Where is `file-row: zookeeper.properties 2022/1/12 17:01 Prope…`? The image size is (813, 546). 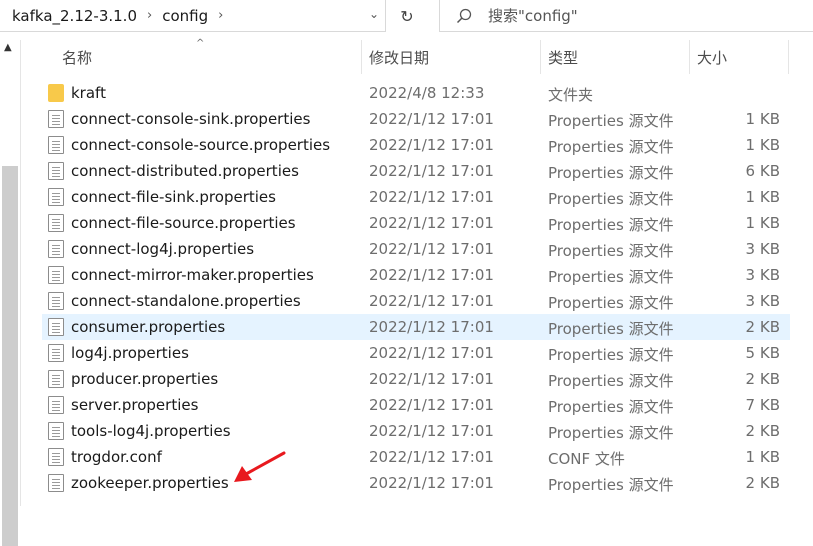 file-row: zookeeper.properties 2022/1/12 17:01 Prope… is located at coordinates (416, 483).